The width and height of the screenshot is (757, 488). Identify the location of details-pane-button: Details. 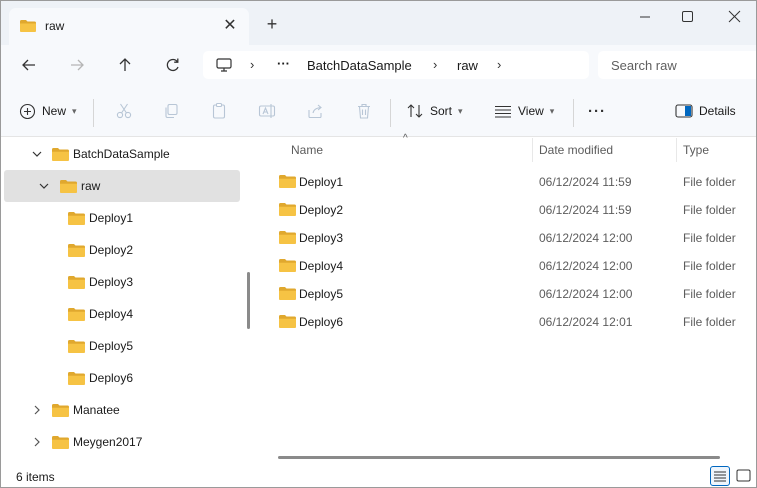
(705, 111).